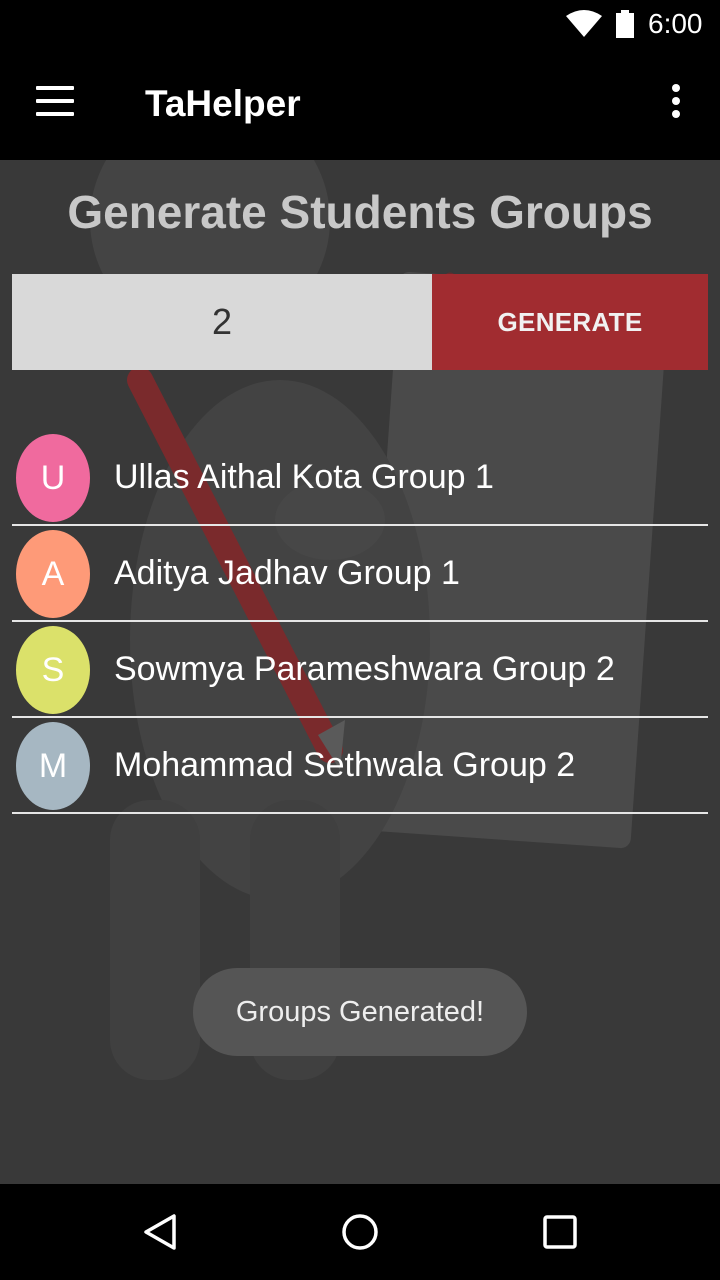 The width and height of the screenshot is (720, 1280). Describe the element at coordinates (53, 670) in the screenshot. I see `avatar: S` at that location.